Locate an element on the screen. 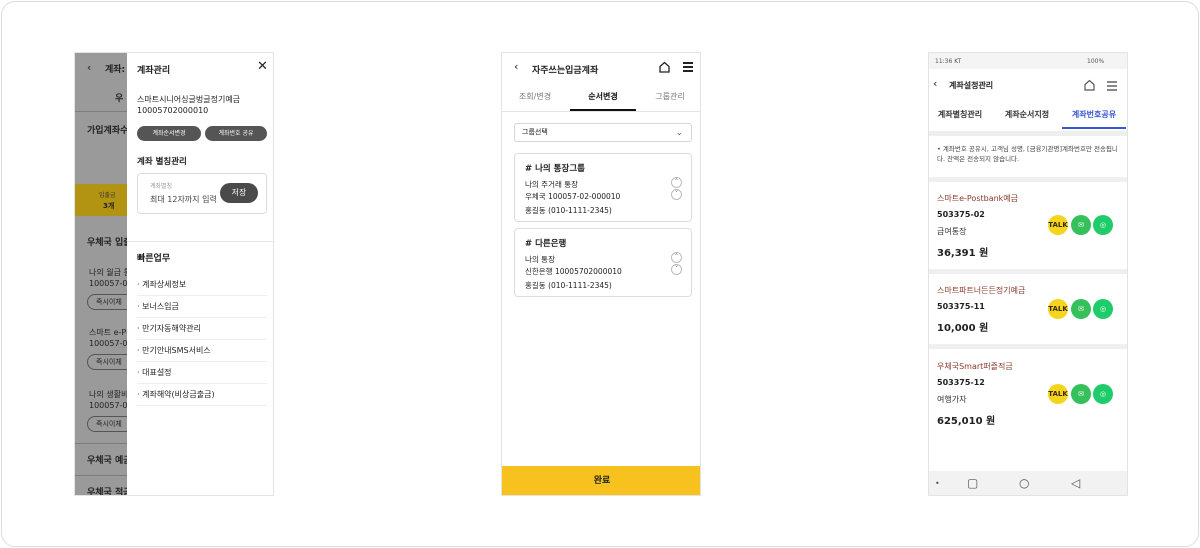 This screenshot has height=548, width=1200. quick-item: · 계좌상세정보 is located at coordinates (202, 285).